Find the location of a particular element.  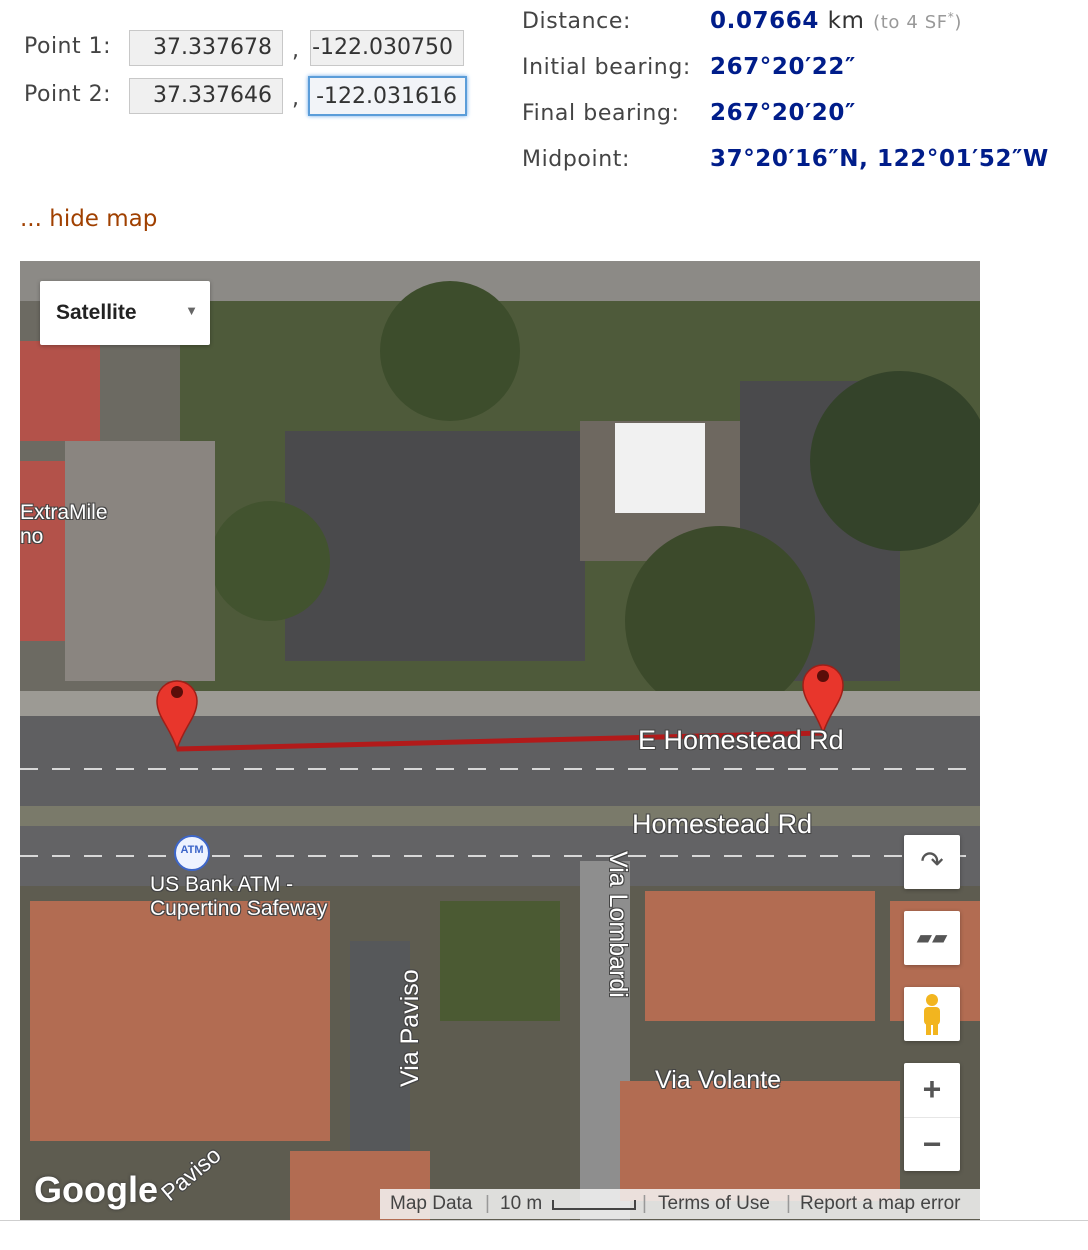

tilt-button: ▰▰ is located at coordinates (932, 938).